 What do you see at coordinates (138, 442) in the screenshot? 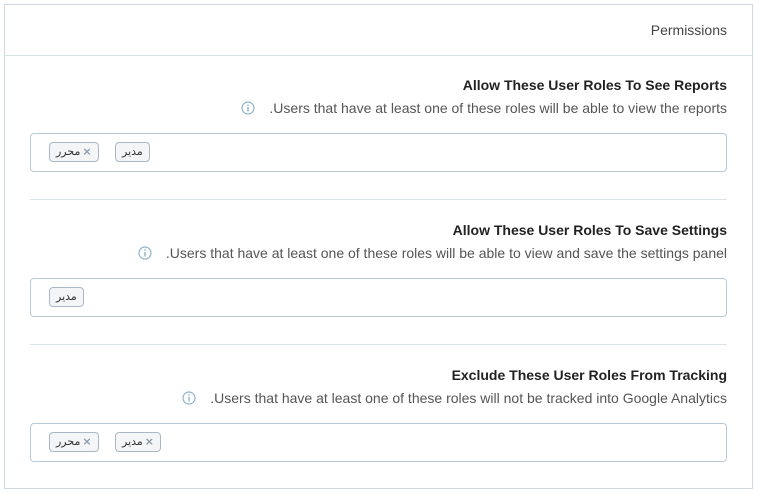
I see `role-tag: مدير ×` at bounding box center [138, 442].